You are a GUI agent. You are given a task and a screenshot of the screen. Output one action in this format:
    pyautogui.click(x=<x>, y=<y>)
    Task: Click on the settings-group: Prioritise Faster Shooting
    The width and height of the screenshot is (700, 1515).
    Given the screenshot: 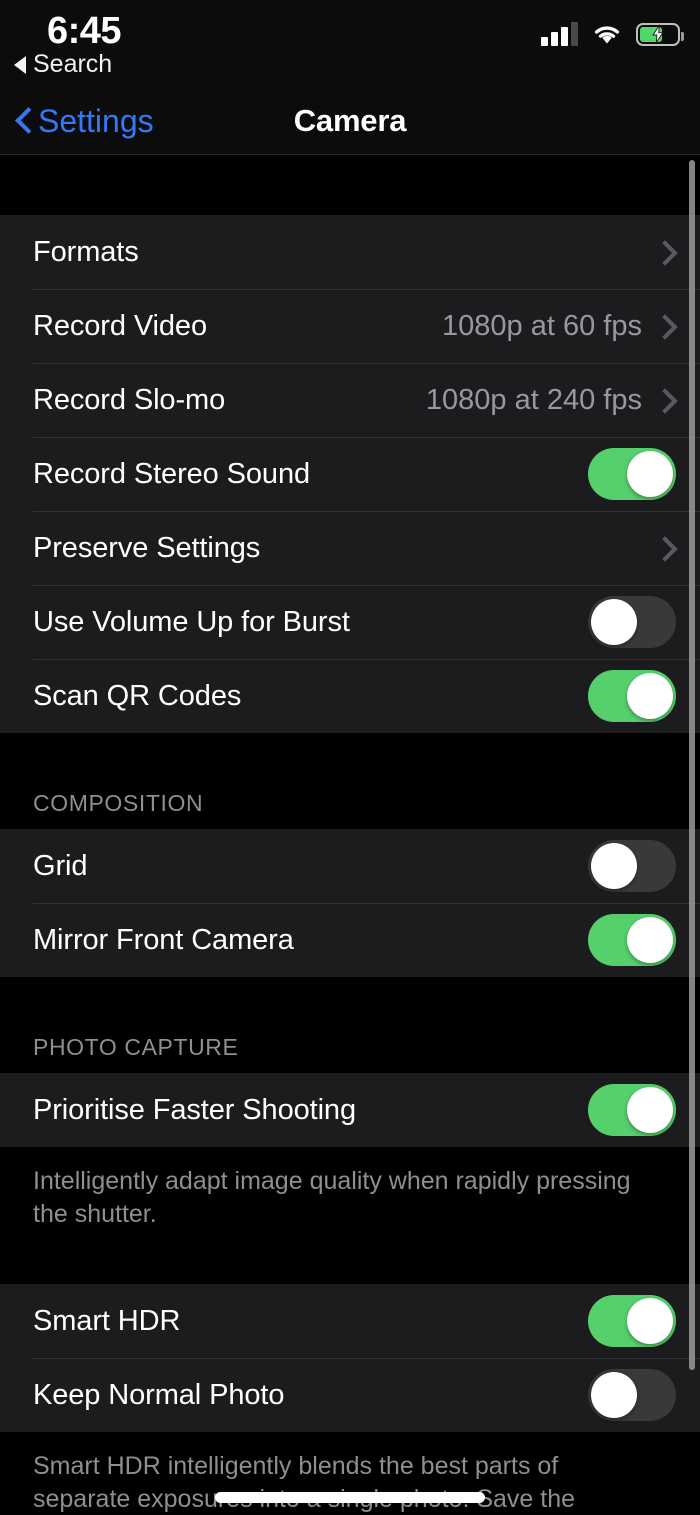 What is the action you would take?
    pyautogui.click(x=350, y=1110)
    